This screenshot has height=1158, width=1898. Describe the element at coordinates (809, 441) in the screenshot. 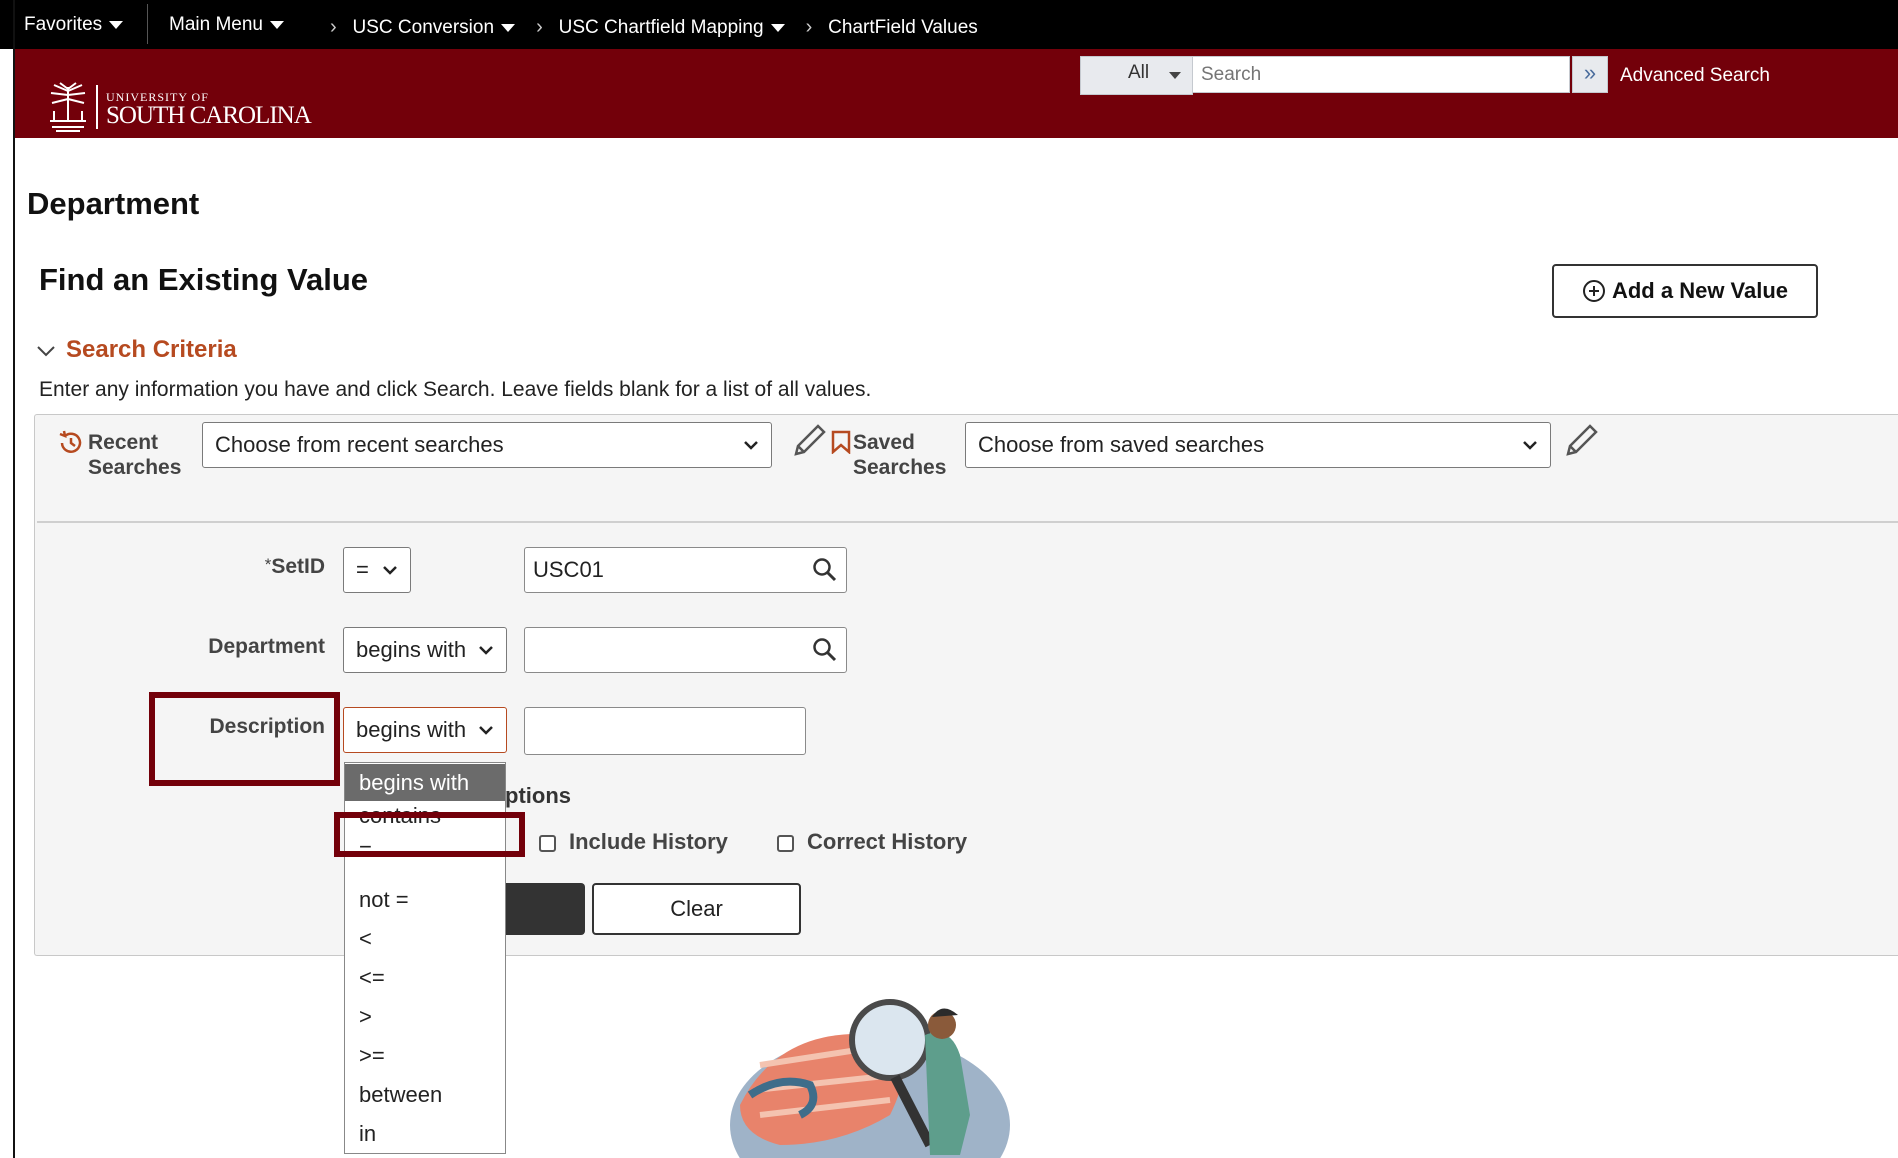

I see `edit-recent-pencil-icon` at that location.